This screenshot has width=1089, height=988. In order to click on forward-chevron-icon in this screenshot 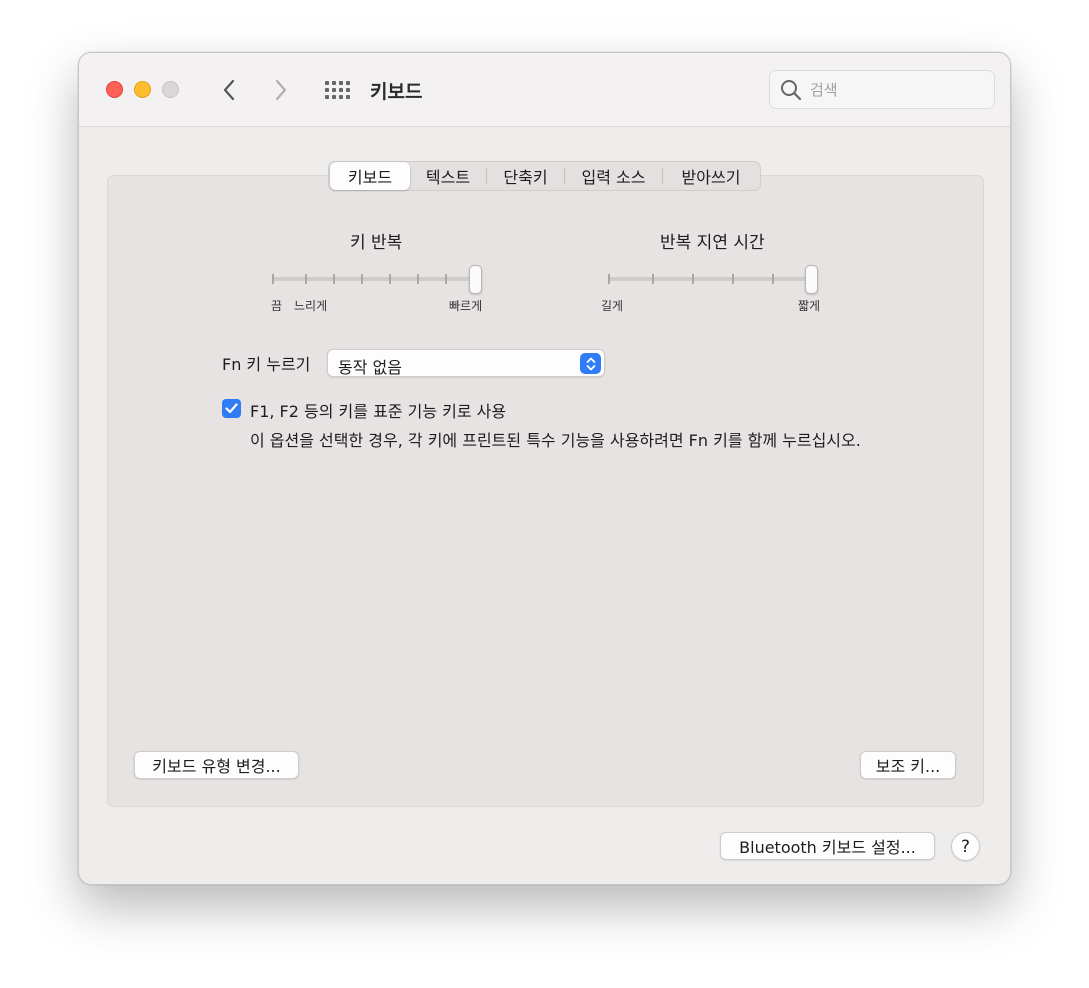, I will do `click(281, 90)`.